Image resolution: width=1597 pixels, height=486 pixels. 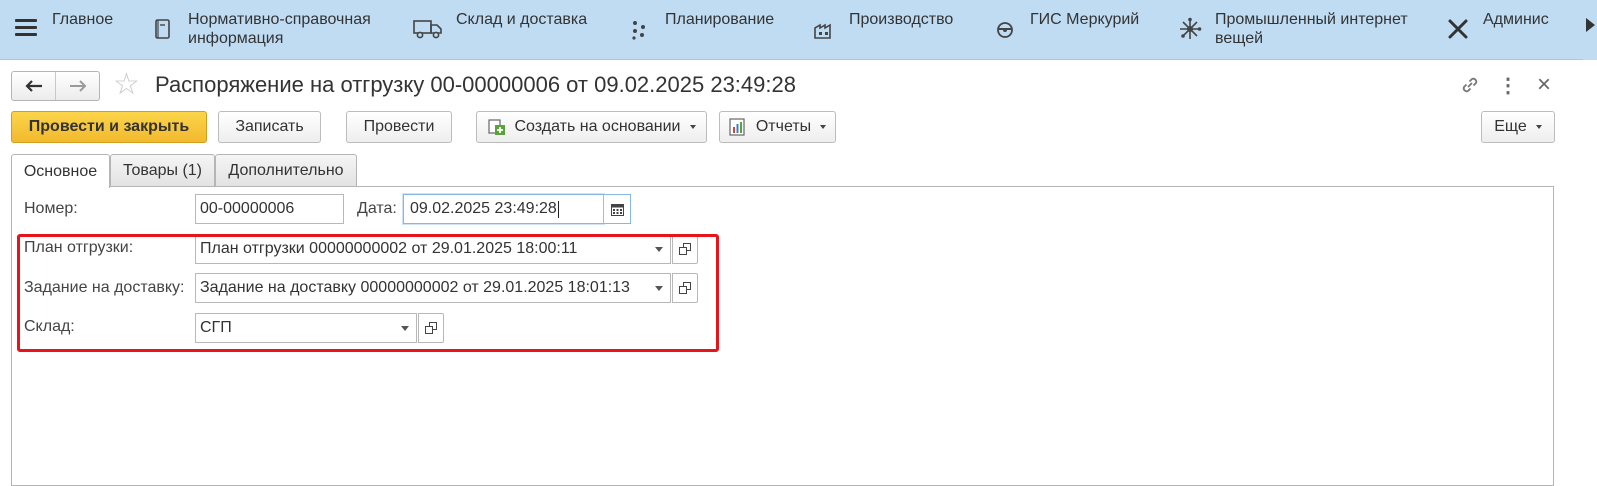 I want to click on date-label: Дата:, so click(x=377, y=208).